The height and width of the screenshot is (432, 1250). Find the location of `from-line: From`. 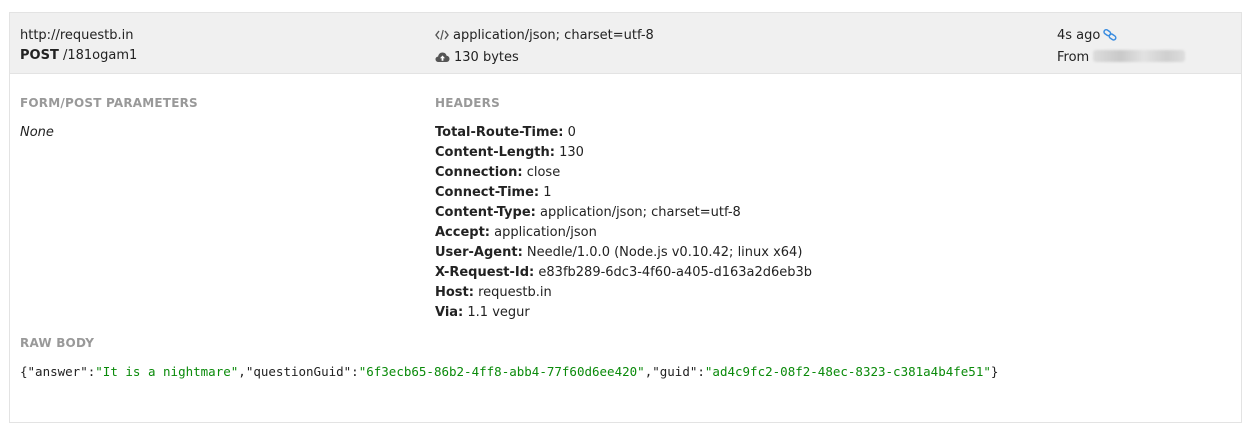

from-line: From is located at coordinates (1121, 58).